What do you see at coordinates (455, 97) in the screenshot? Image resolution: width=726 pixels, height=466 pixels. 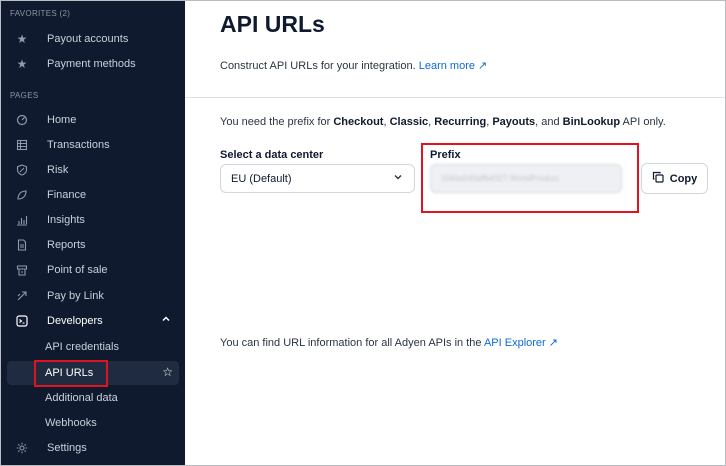 I see `divider` at bounding box center [455, 97].